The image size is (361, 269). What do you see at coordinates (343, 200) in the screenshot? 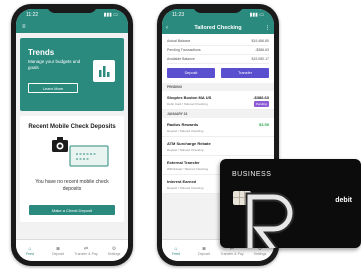
I see `card-type-text: debit` at bounding box center [343, 200].